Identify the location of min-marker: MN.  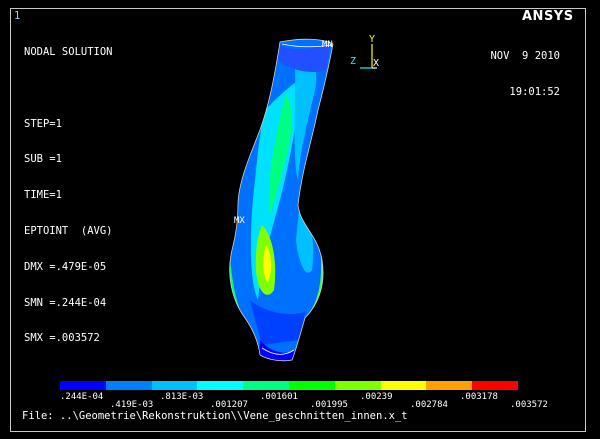
(327, 45).